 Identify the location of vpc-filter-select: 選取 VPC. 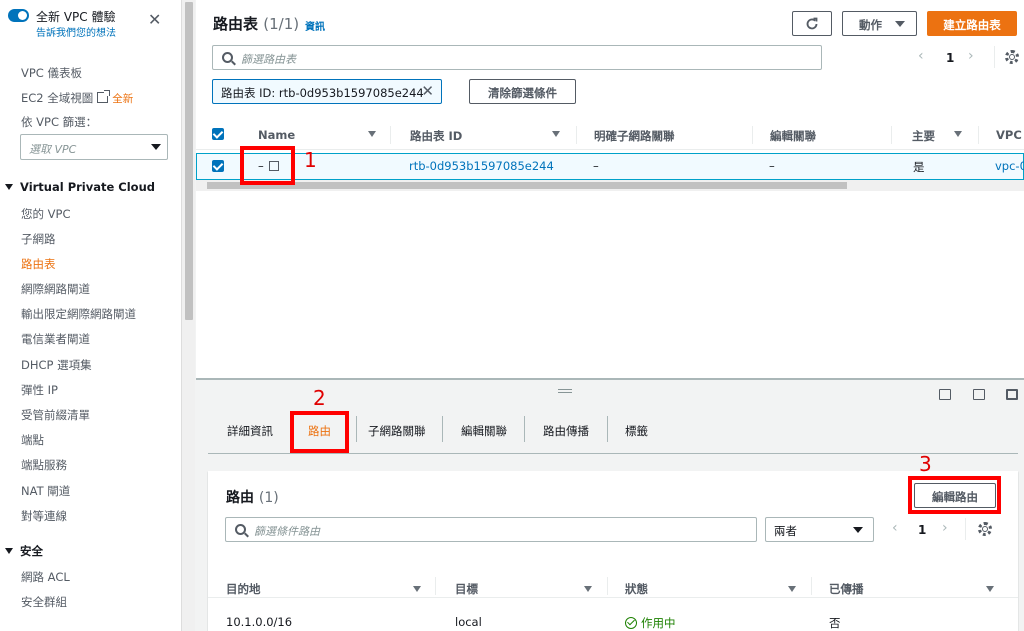
(94, 147).